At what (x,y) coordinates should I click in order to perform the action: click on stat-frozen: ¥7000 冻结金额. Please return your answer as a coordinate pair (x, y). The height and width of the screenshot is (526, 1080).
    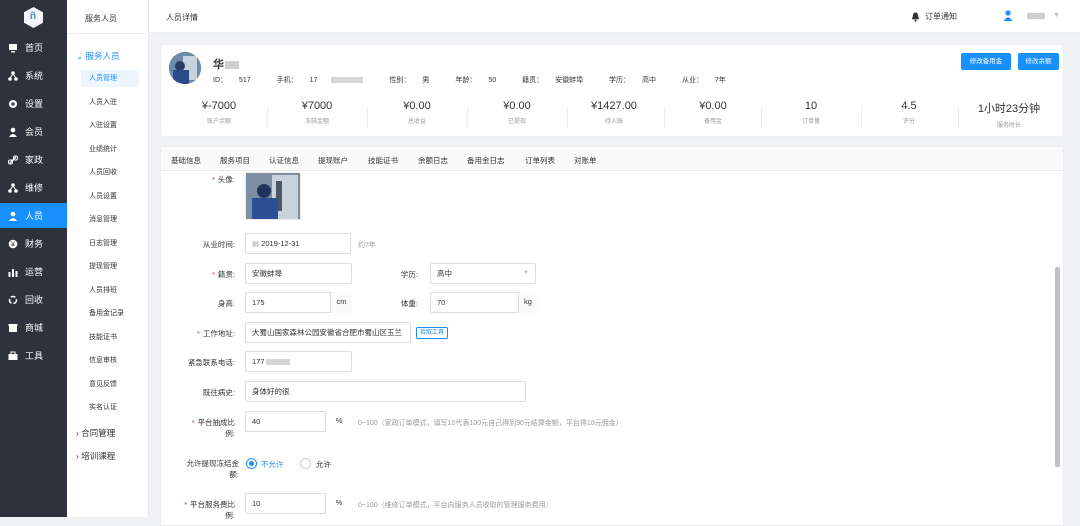
    Looking at the image, I should click on (317, 112).